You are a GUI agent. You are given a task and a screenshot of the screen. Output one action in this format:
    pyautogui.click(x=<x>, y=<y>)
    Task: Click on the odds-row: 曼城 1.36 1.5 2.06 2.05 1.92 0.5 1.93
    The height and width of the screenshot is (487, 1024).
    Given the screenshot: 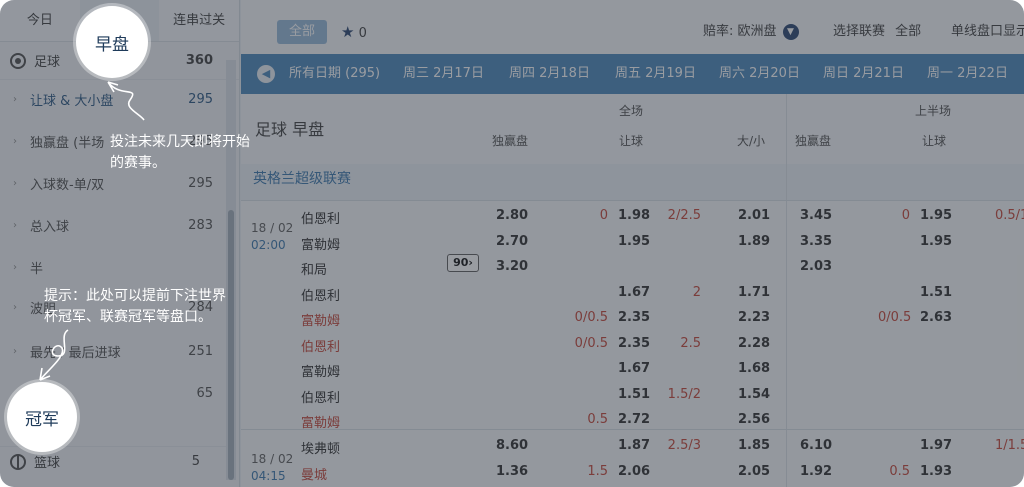 What is the action you would take?
    pyautogui.click(x=632, y=472)
    